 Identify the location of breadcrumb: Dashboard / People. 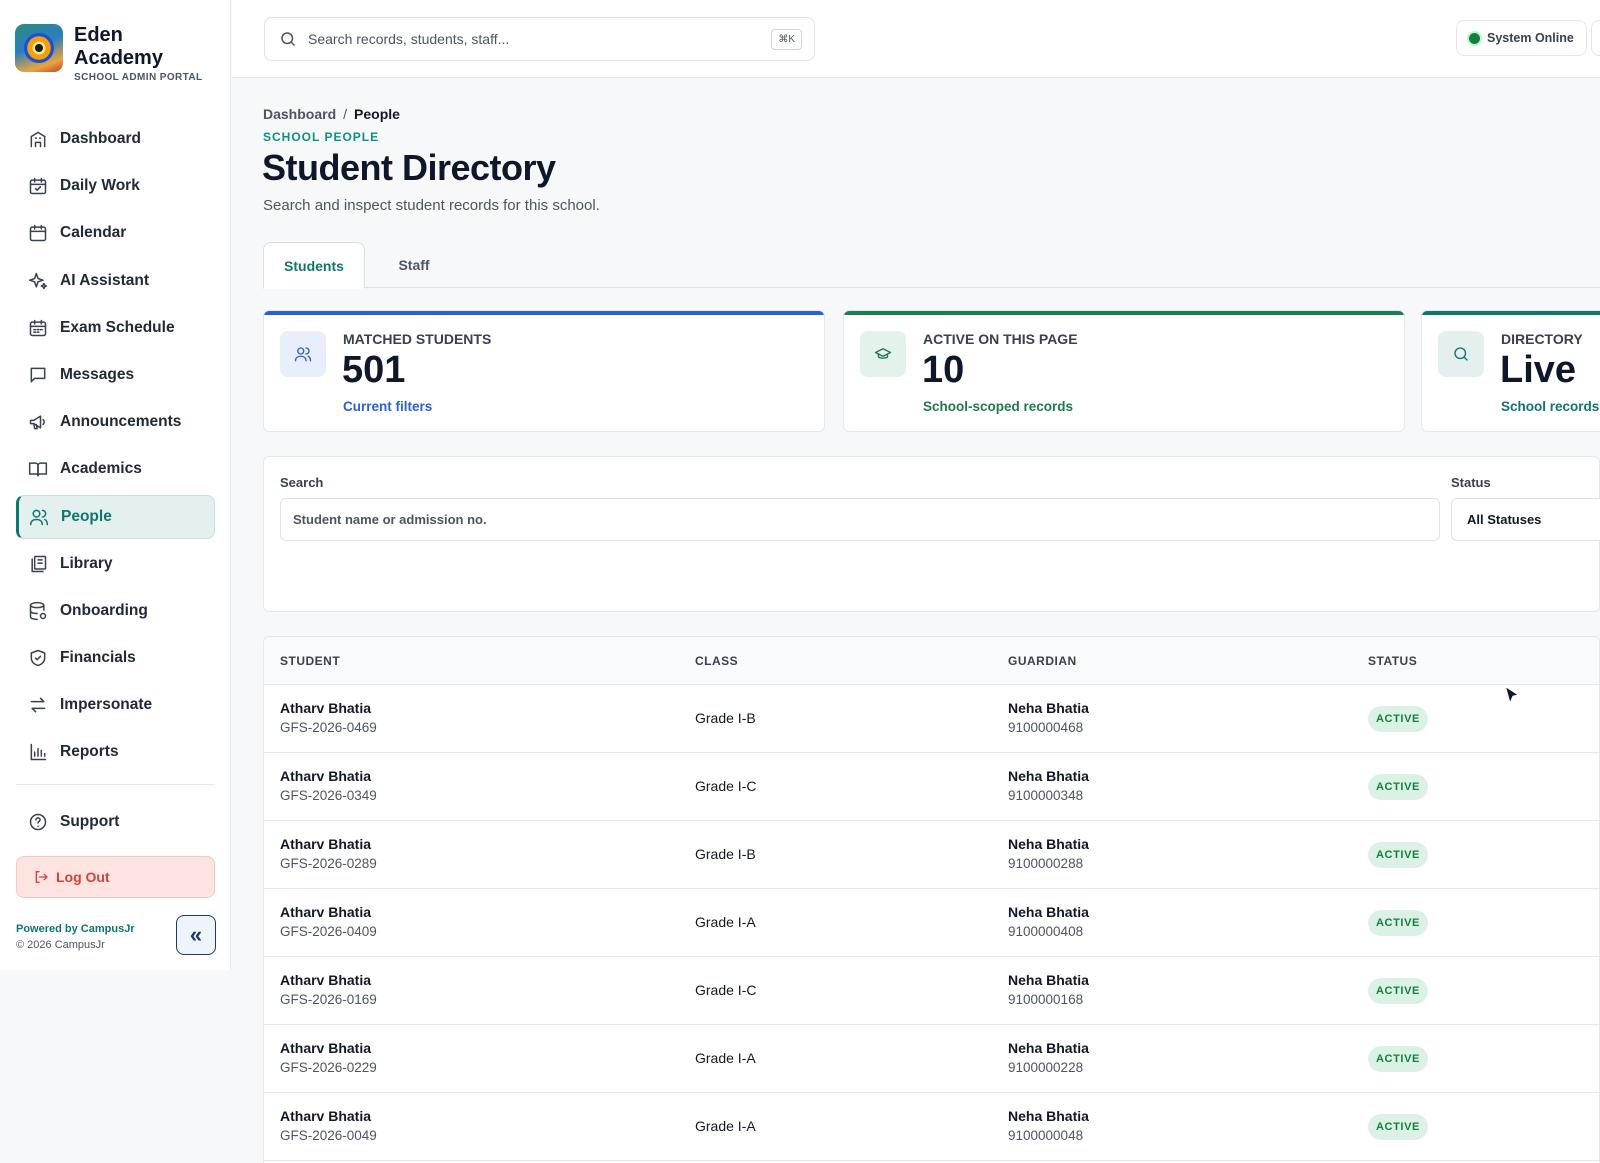
(331, 114).